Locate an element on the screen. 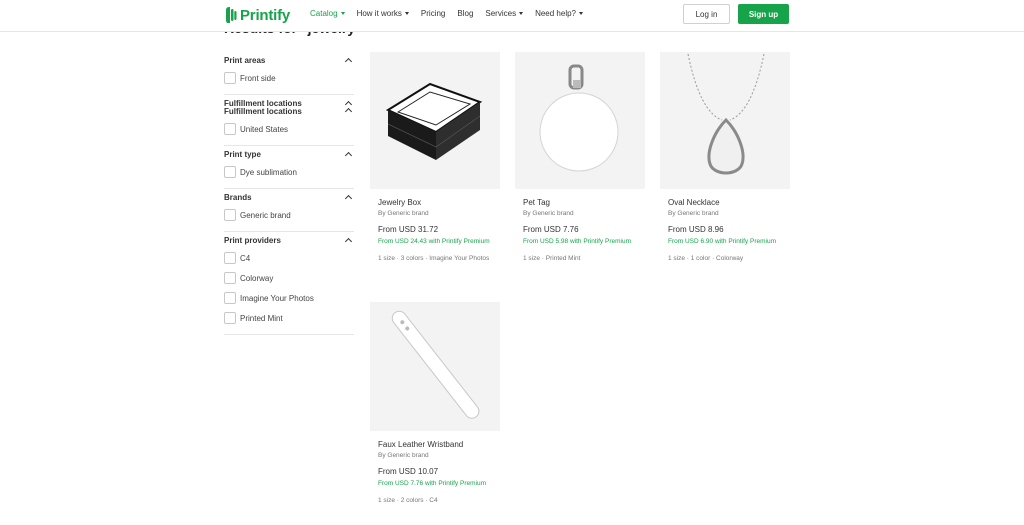  filter-option-label: Dye sublimation is located at coordinates (268, 172).